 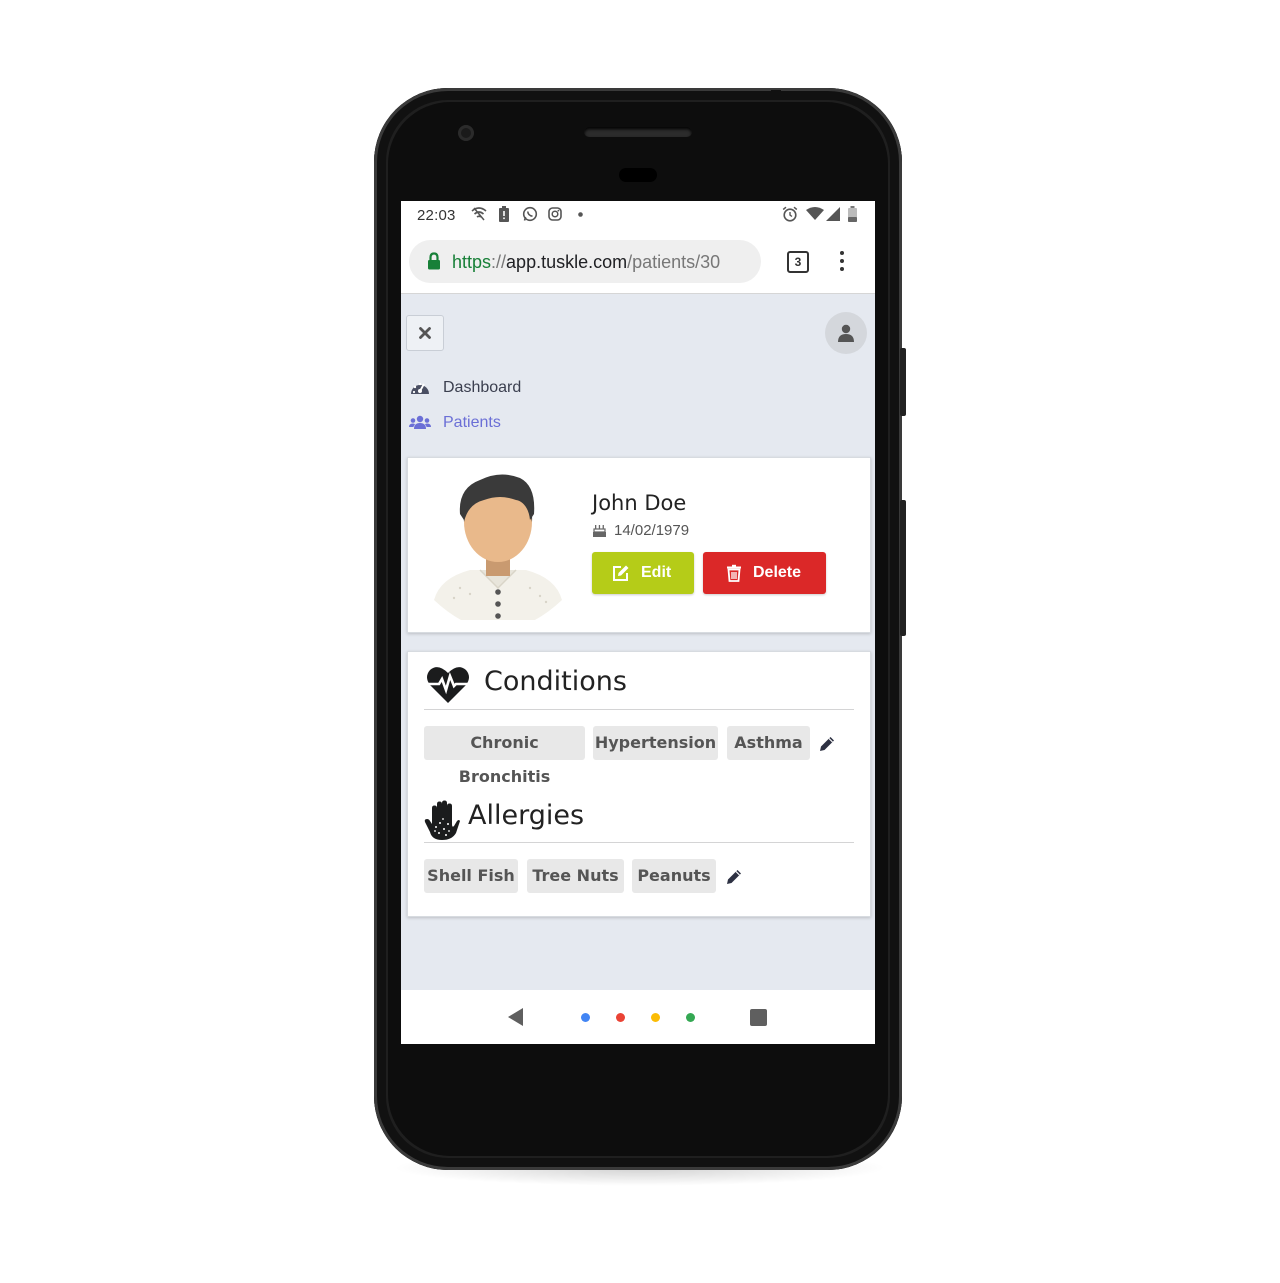 What do you see at coordinates (620, 1017) in the screenshot?
I see `assistant-dot-red` at bounding box center [620, 1017].